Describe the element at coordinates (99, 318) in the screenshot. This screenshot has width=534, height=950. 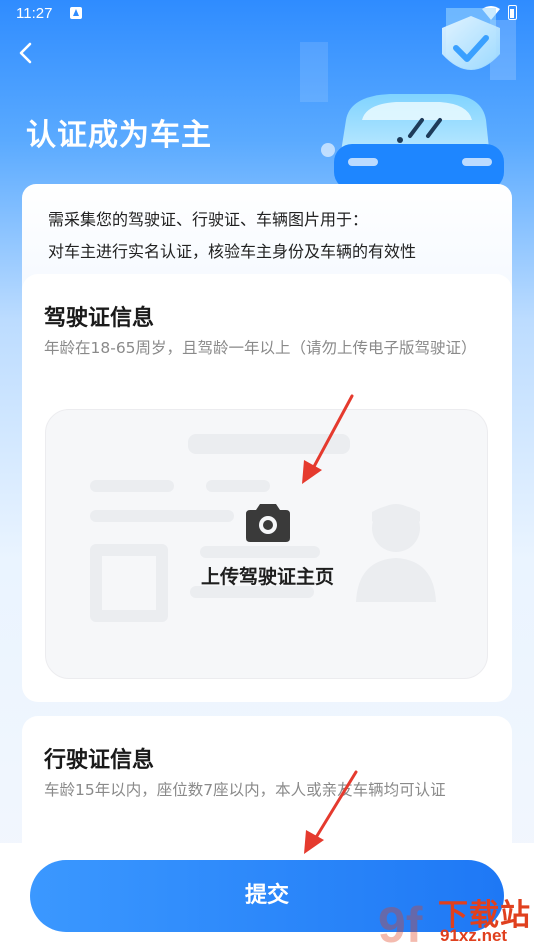
I see `driver-license-title: 驾驶证信息` at that location.